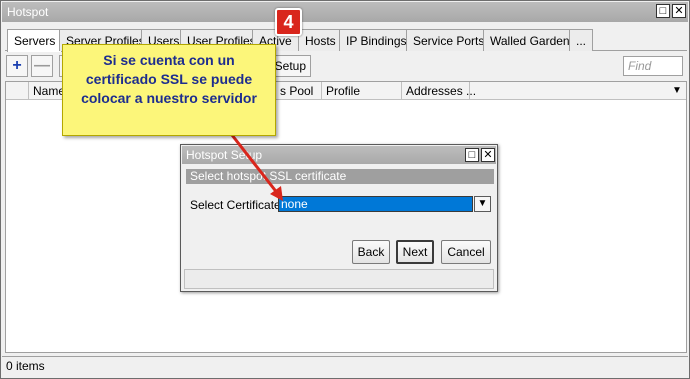  I want to click on window-title: Hotspot, so click(28, 12).